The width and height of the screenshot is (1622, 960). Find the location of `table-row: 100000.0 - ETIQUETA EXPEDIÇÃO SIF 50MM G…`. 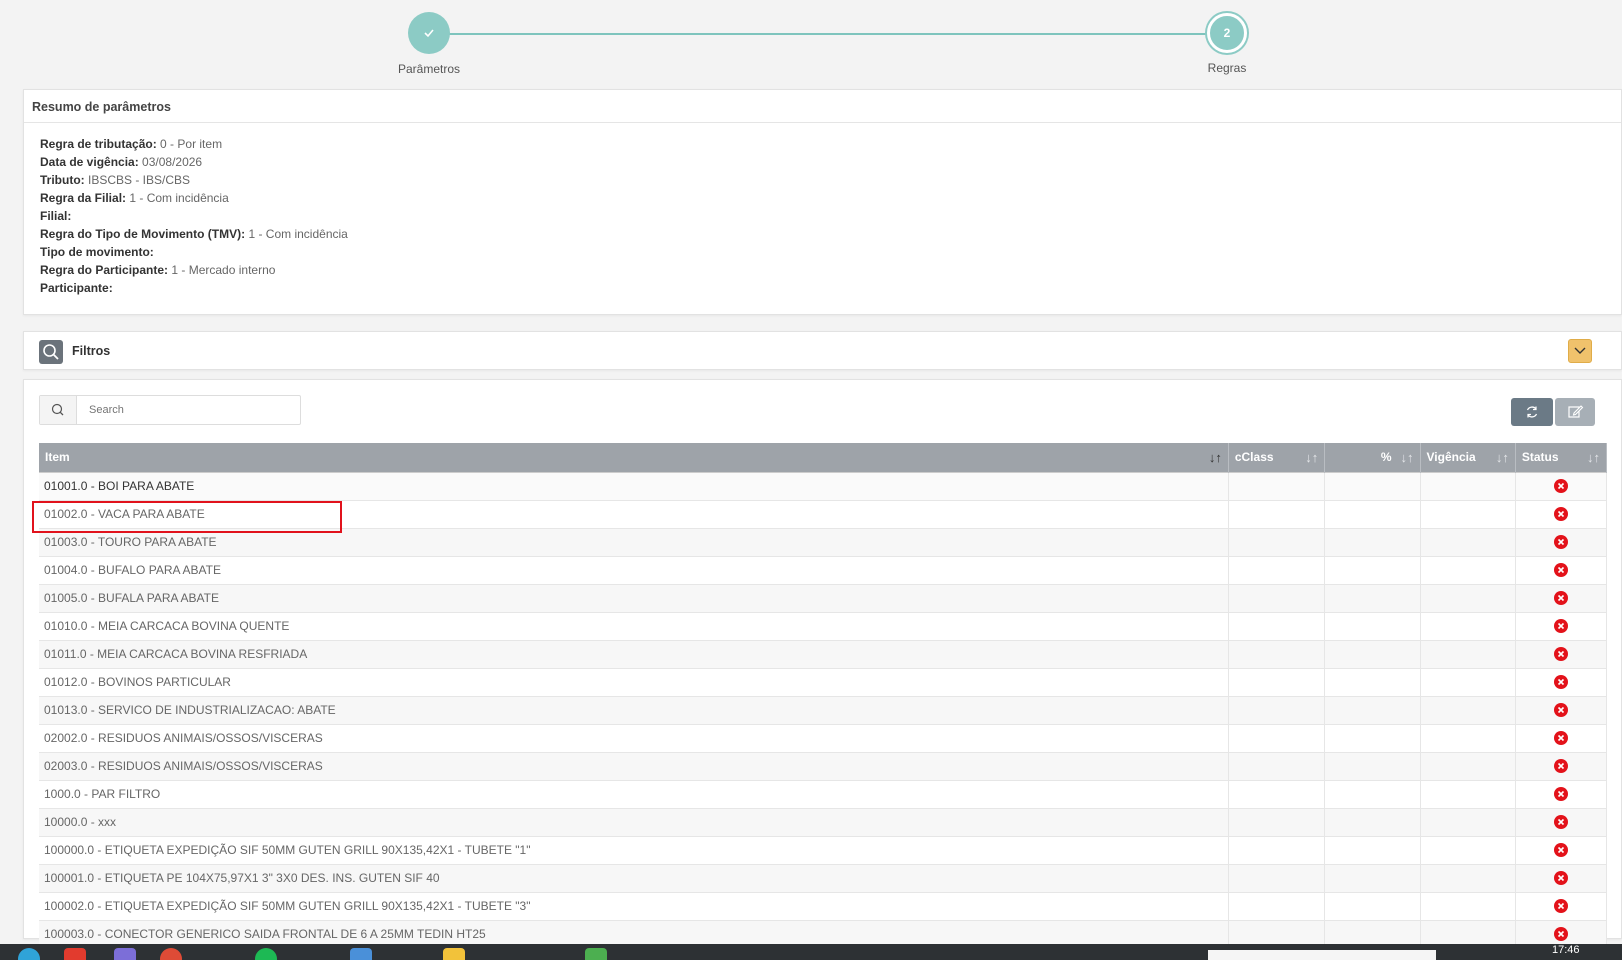

table-row: 100000.0 - ETIQUETA EXPEDIÇÃO SIF 50MM G… is located at coordinates (823, 850).